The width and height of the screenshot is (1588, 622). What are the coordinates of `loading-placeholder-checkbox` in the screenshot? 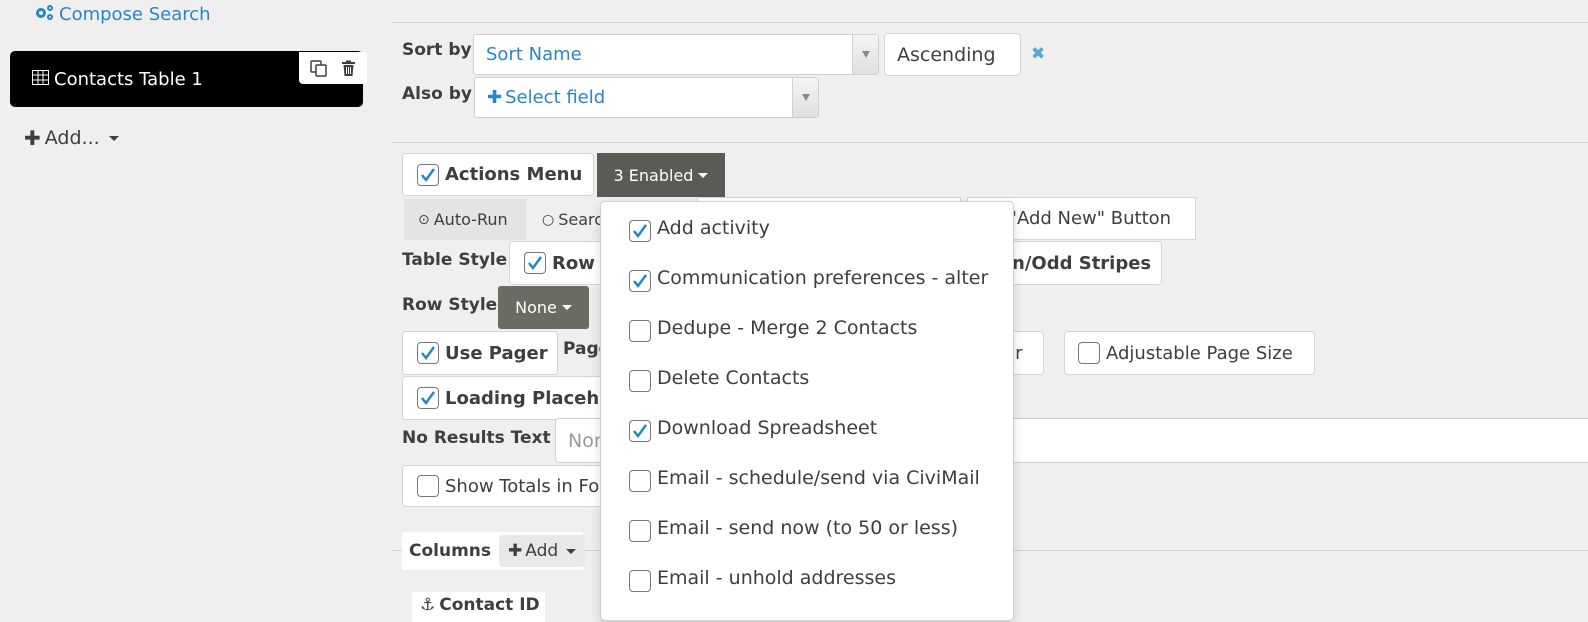 It's located at (428, 398).